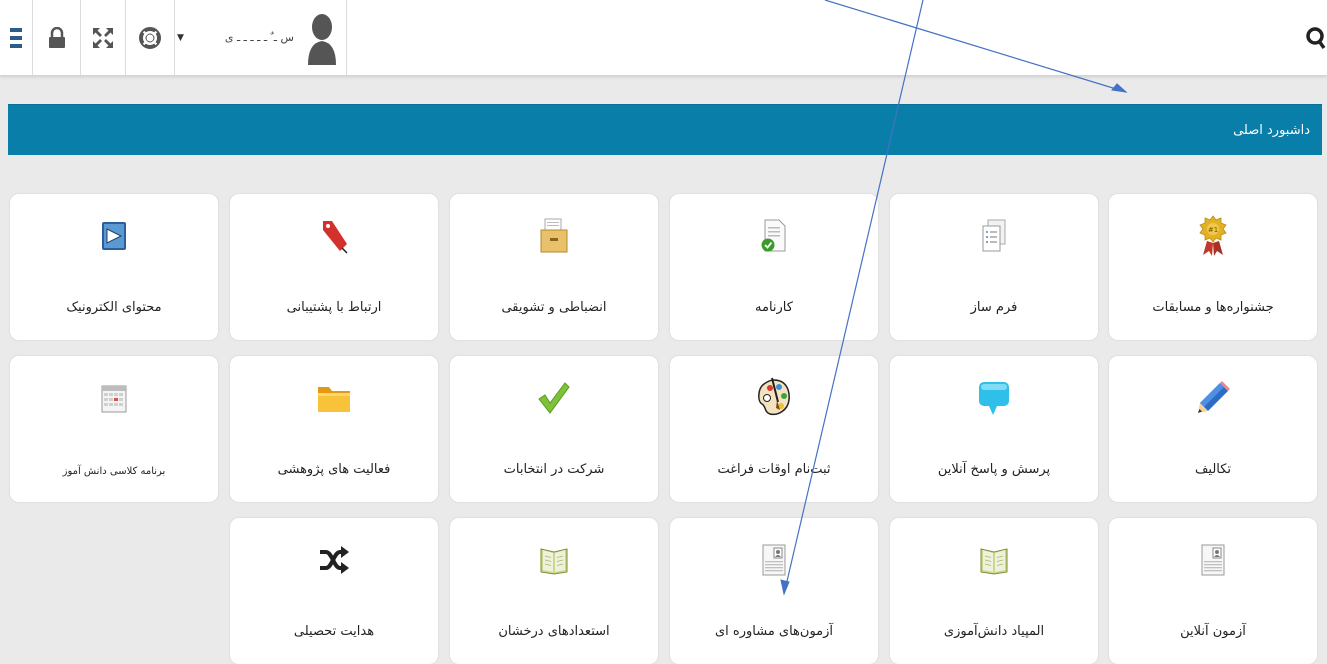  What do you see at coordinates (114, 236) in the screenshot?
I see `electronic-content-icon` at bounding box center [114, 236].